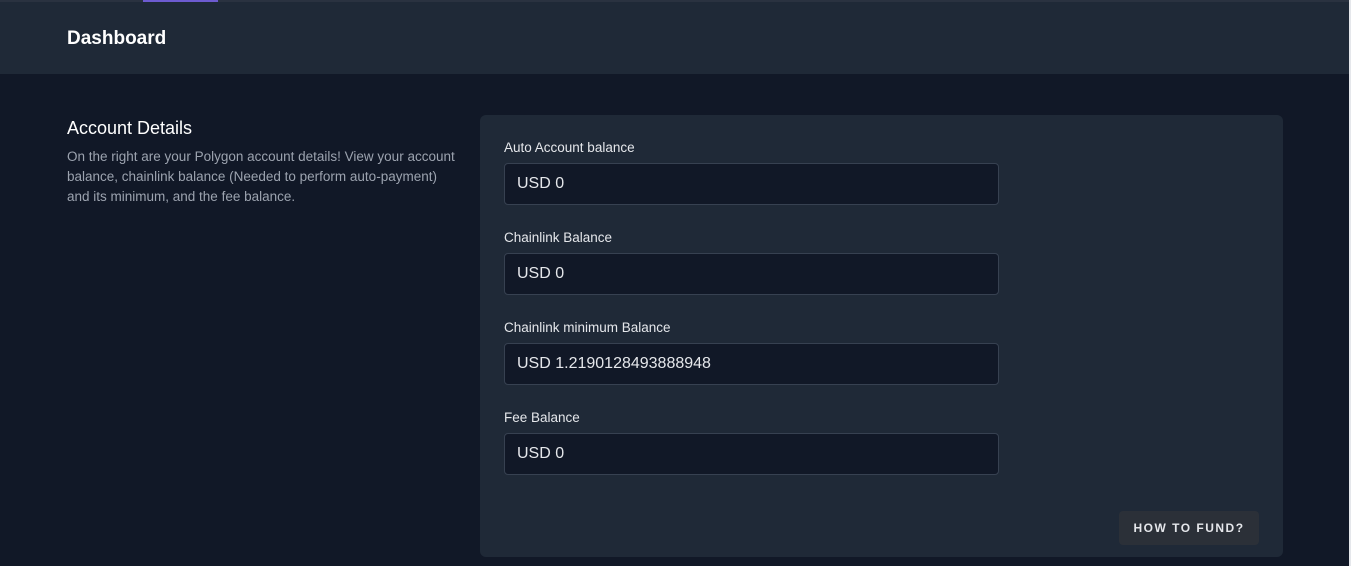  What do you see at coordinates (542, 417) in the screenshot?
I see `fee-balance-label: Fee Balance` at bounding box center [542, 417].